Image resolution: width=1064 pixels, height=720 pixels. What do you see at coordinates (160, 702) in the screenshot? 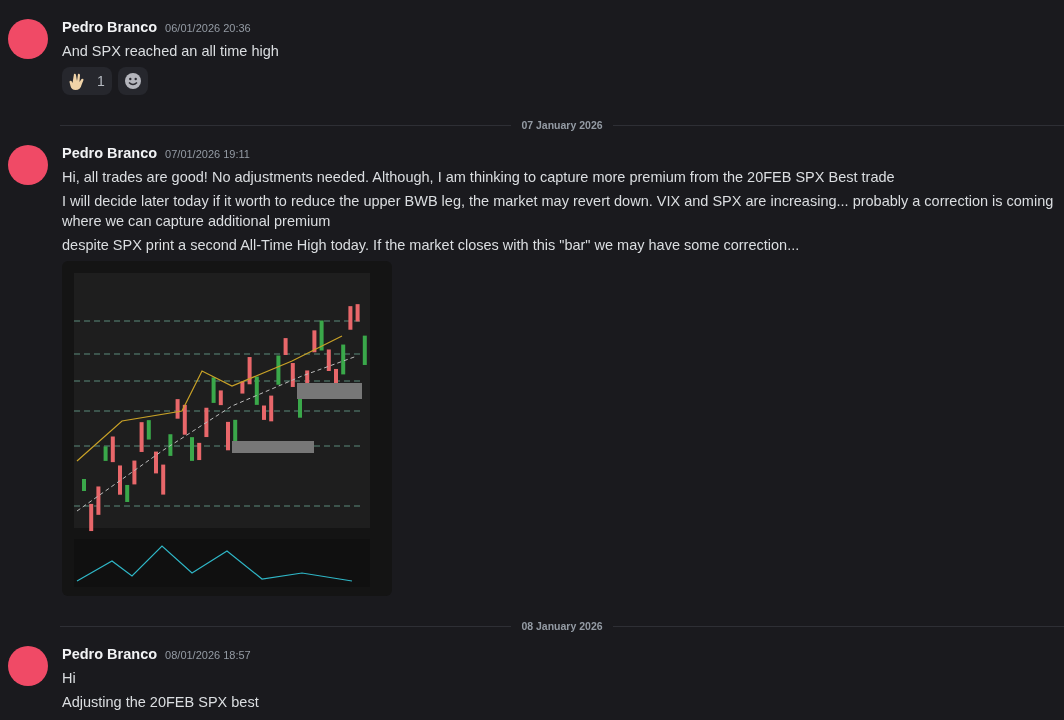
I see `message-text: Adjusting the 20FEB SPX best` at bounding box center [160, 702].